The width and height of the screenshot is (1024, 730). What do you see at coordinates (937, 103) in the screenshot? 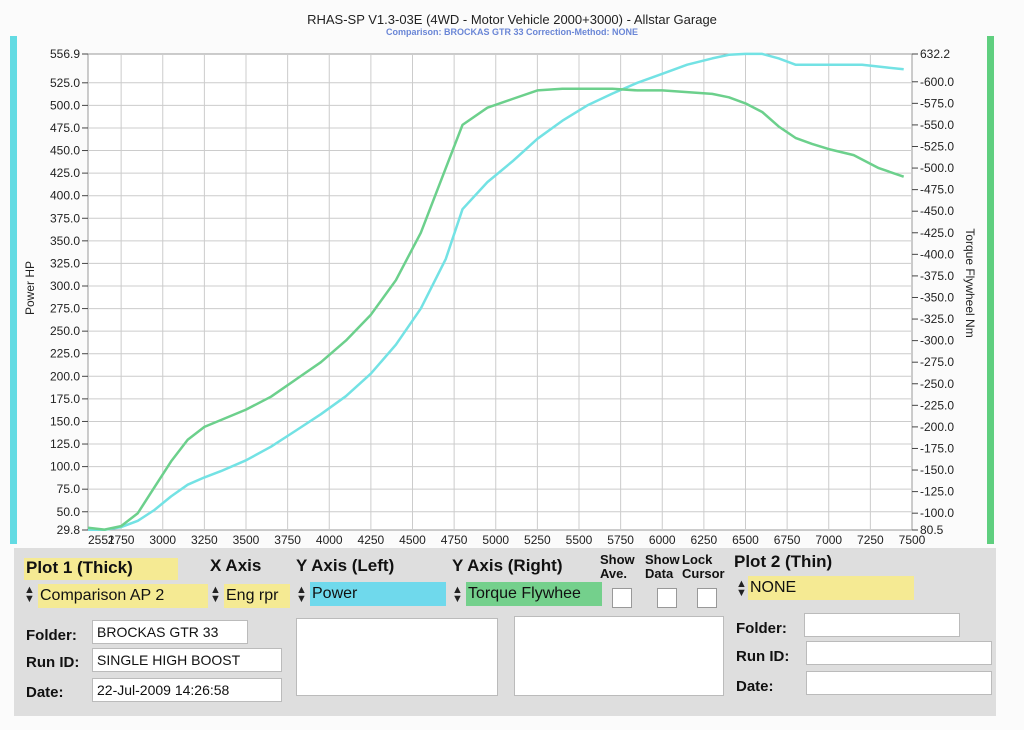
I see `y-right-tick-label: -575.0` at bounding box center [937, 103].